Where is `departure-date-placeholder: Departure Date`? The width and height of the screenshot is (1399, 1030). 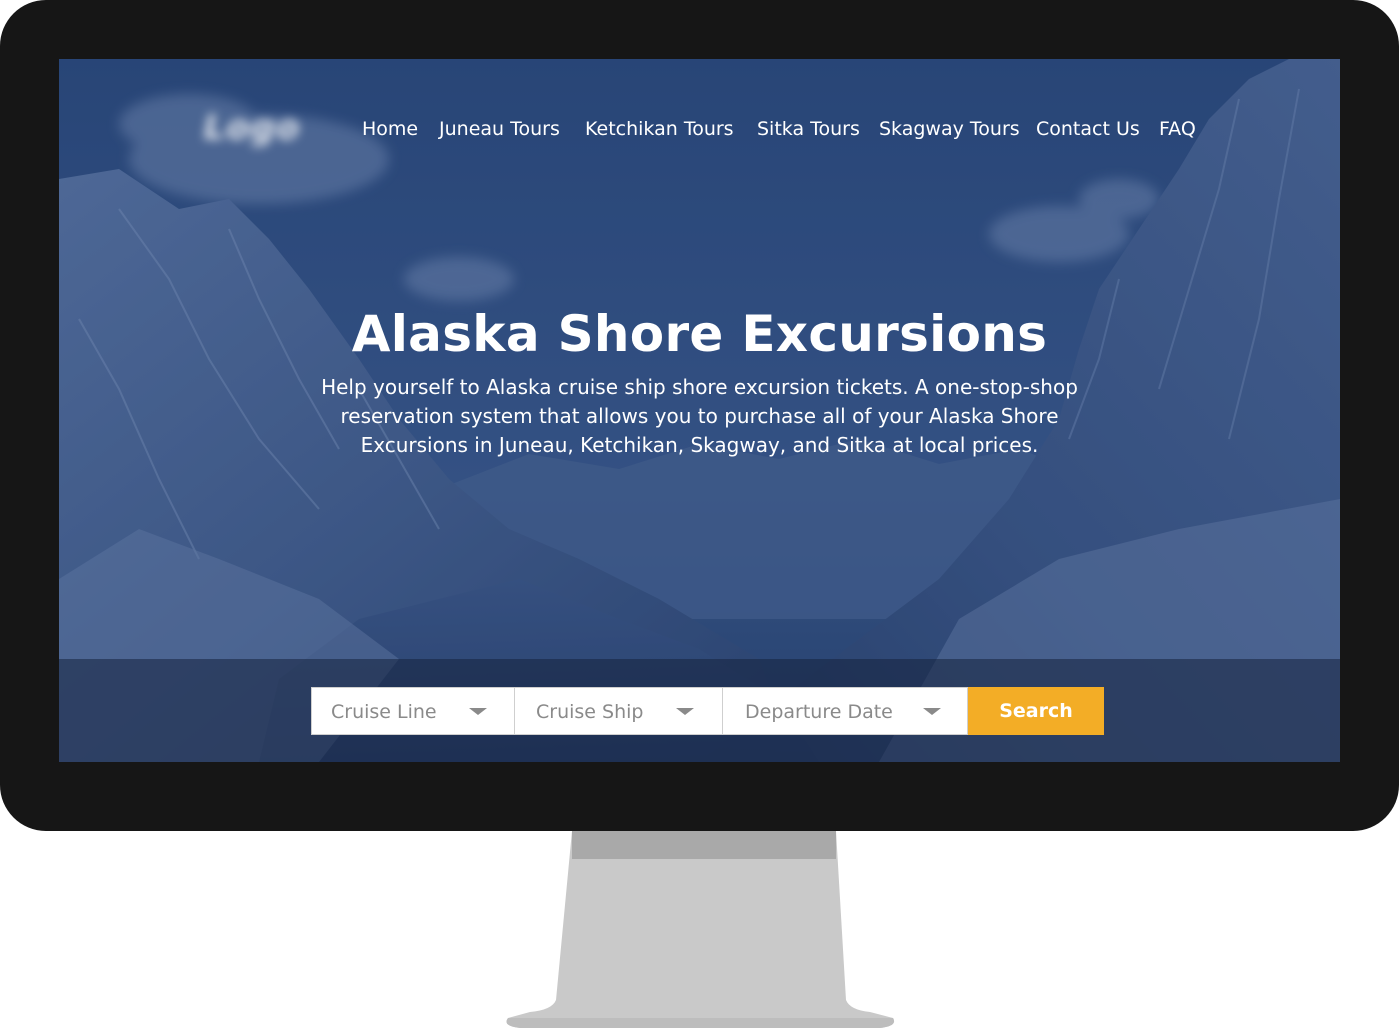
departure-date-placeholder: Departure Date is located at coordinates (819, 712).